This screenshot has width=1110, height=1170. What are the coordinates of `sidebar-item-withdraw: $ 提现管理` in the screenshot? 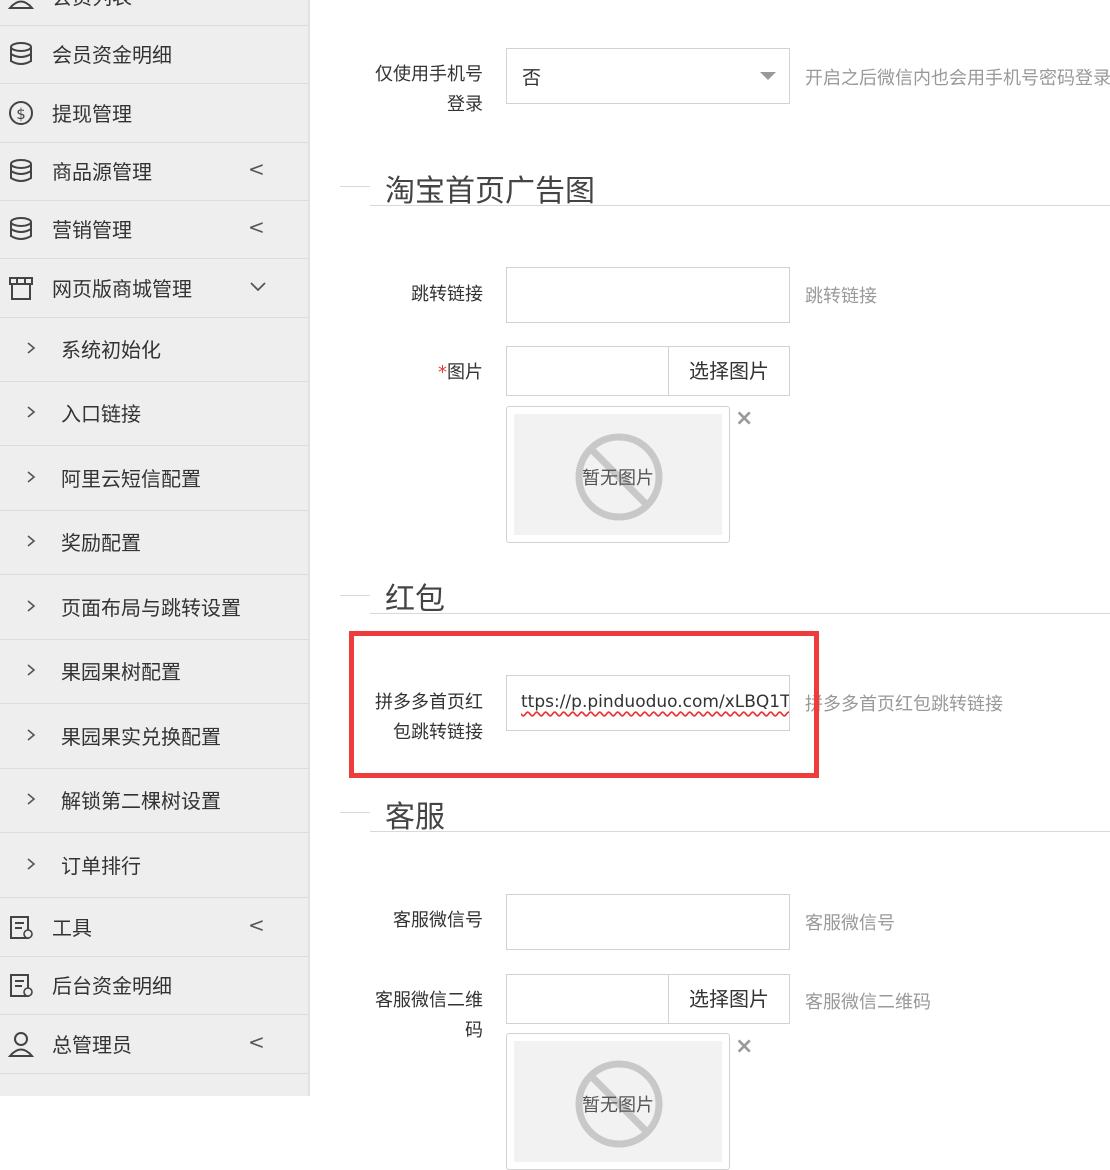 It's located at (154, 114).